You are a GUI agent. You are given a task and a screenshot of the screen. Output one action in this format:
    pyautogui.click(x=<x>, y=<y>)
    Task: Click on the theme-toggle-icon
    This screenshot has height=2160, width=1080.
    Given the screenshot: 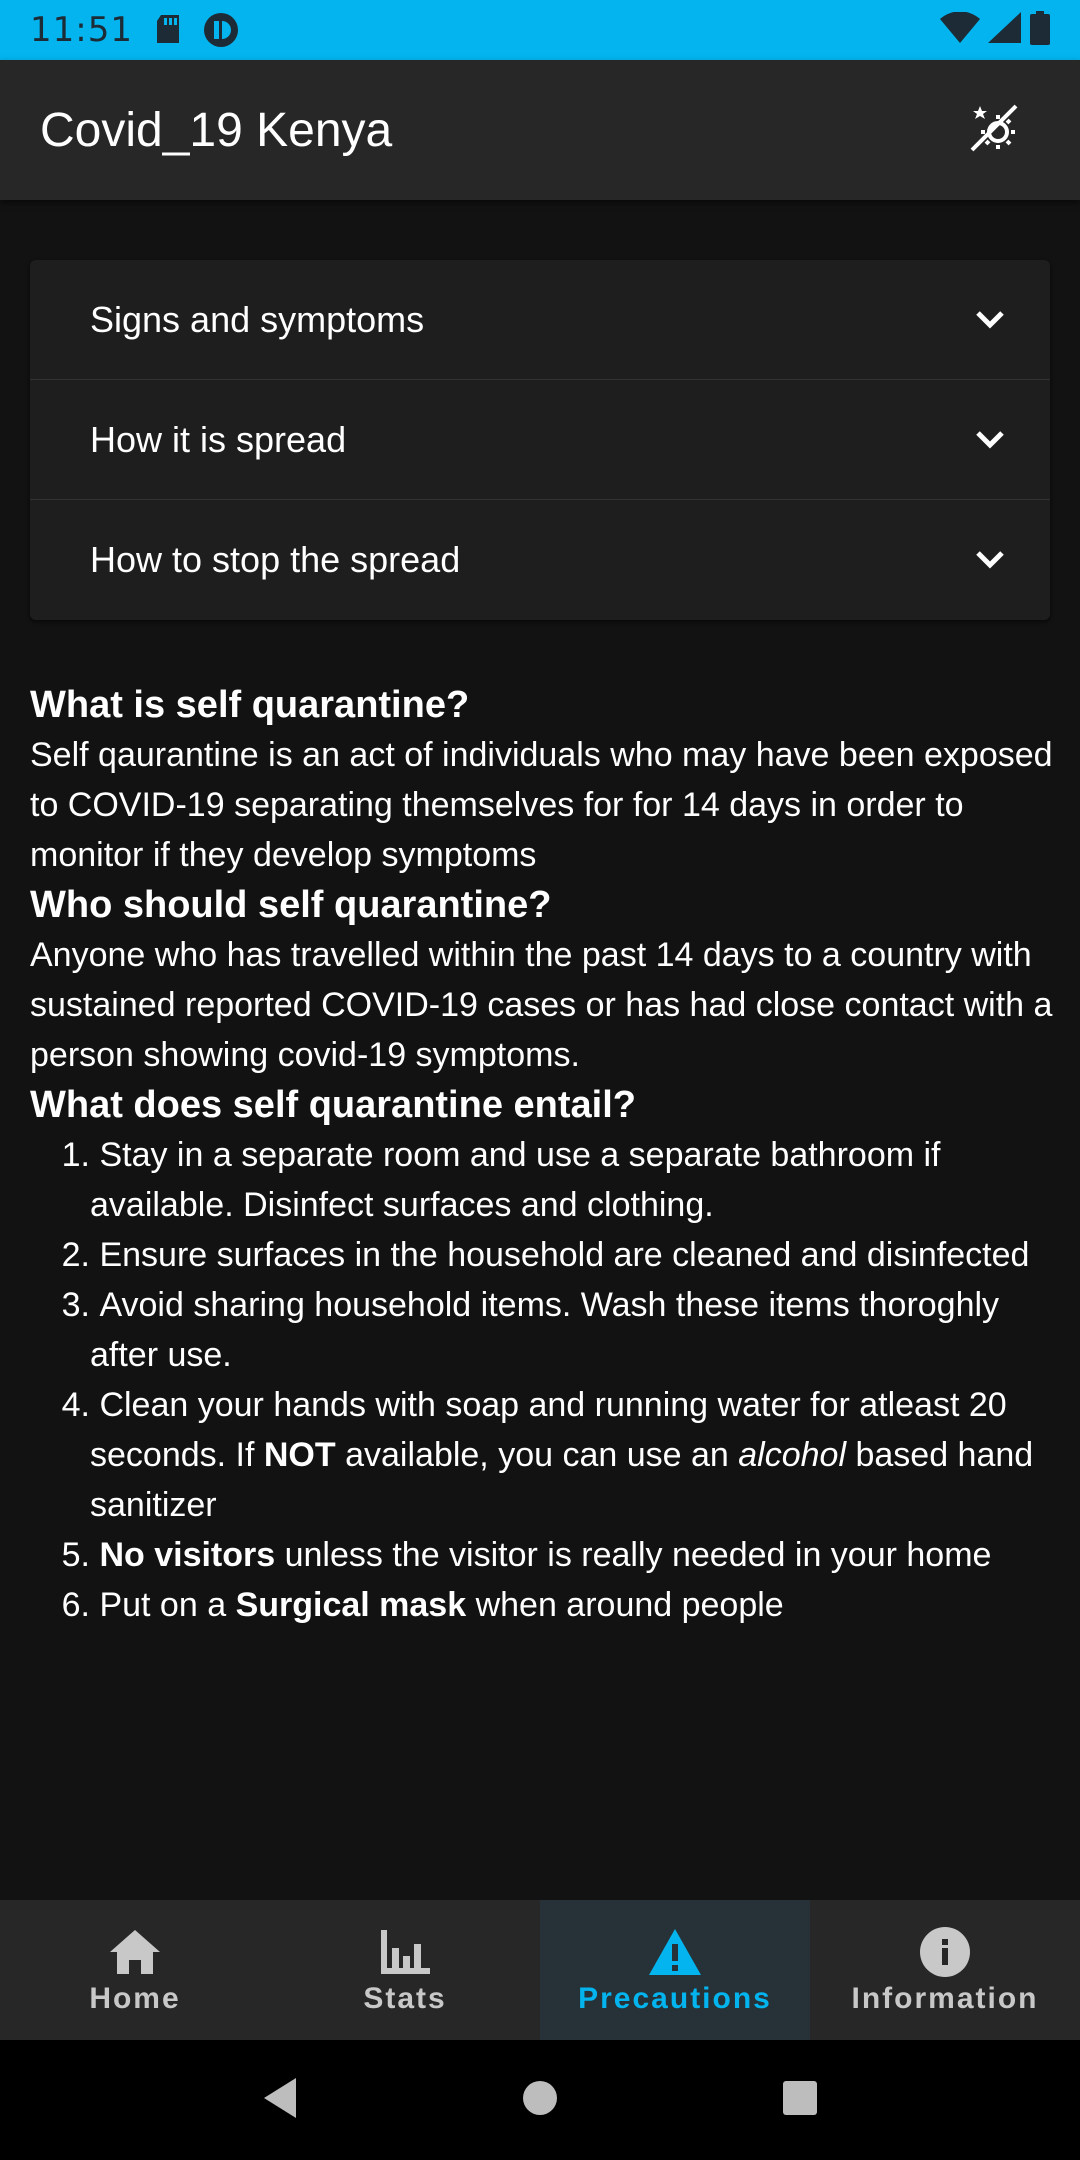 What is the action you would take?
    pyautogui.click(x=994, y=130)
    